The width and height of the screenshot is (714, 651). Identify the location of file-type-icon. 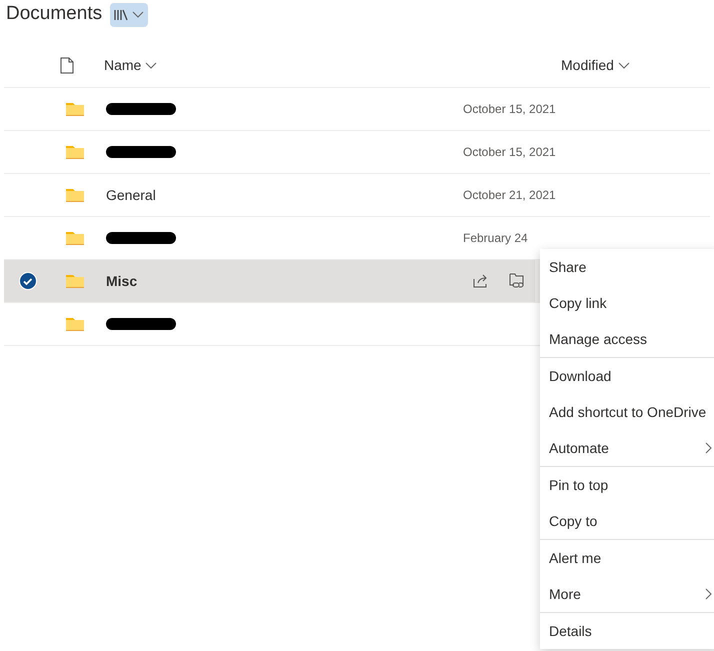
(67, 65).